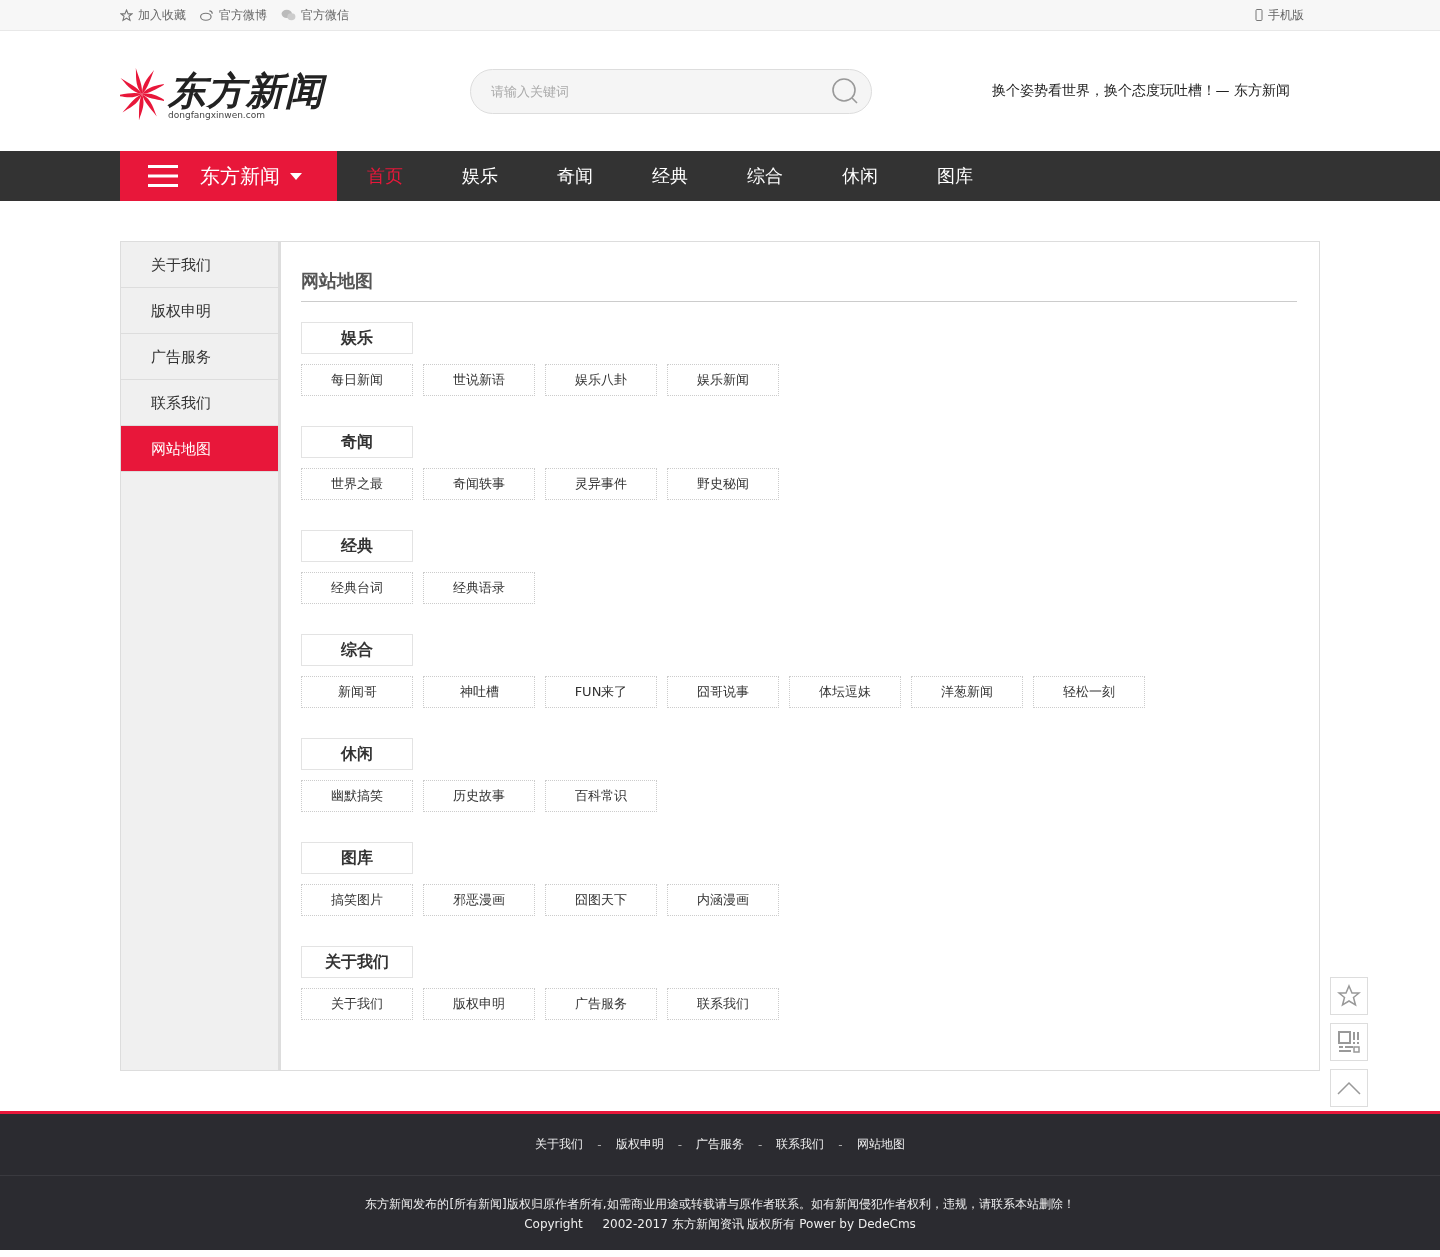 Image resolution: width=1440 pixels, height=1257 pixels. I want to click on subcategory-link: 奇闻轶事, so click(479, 484).